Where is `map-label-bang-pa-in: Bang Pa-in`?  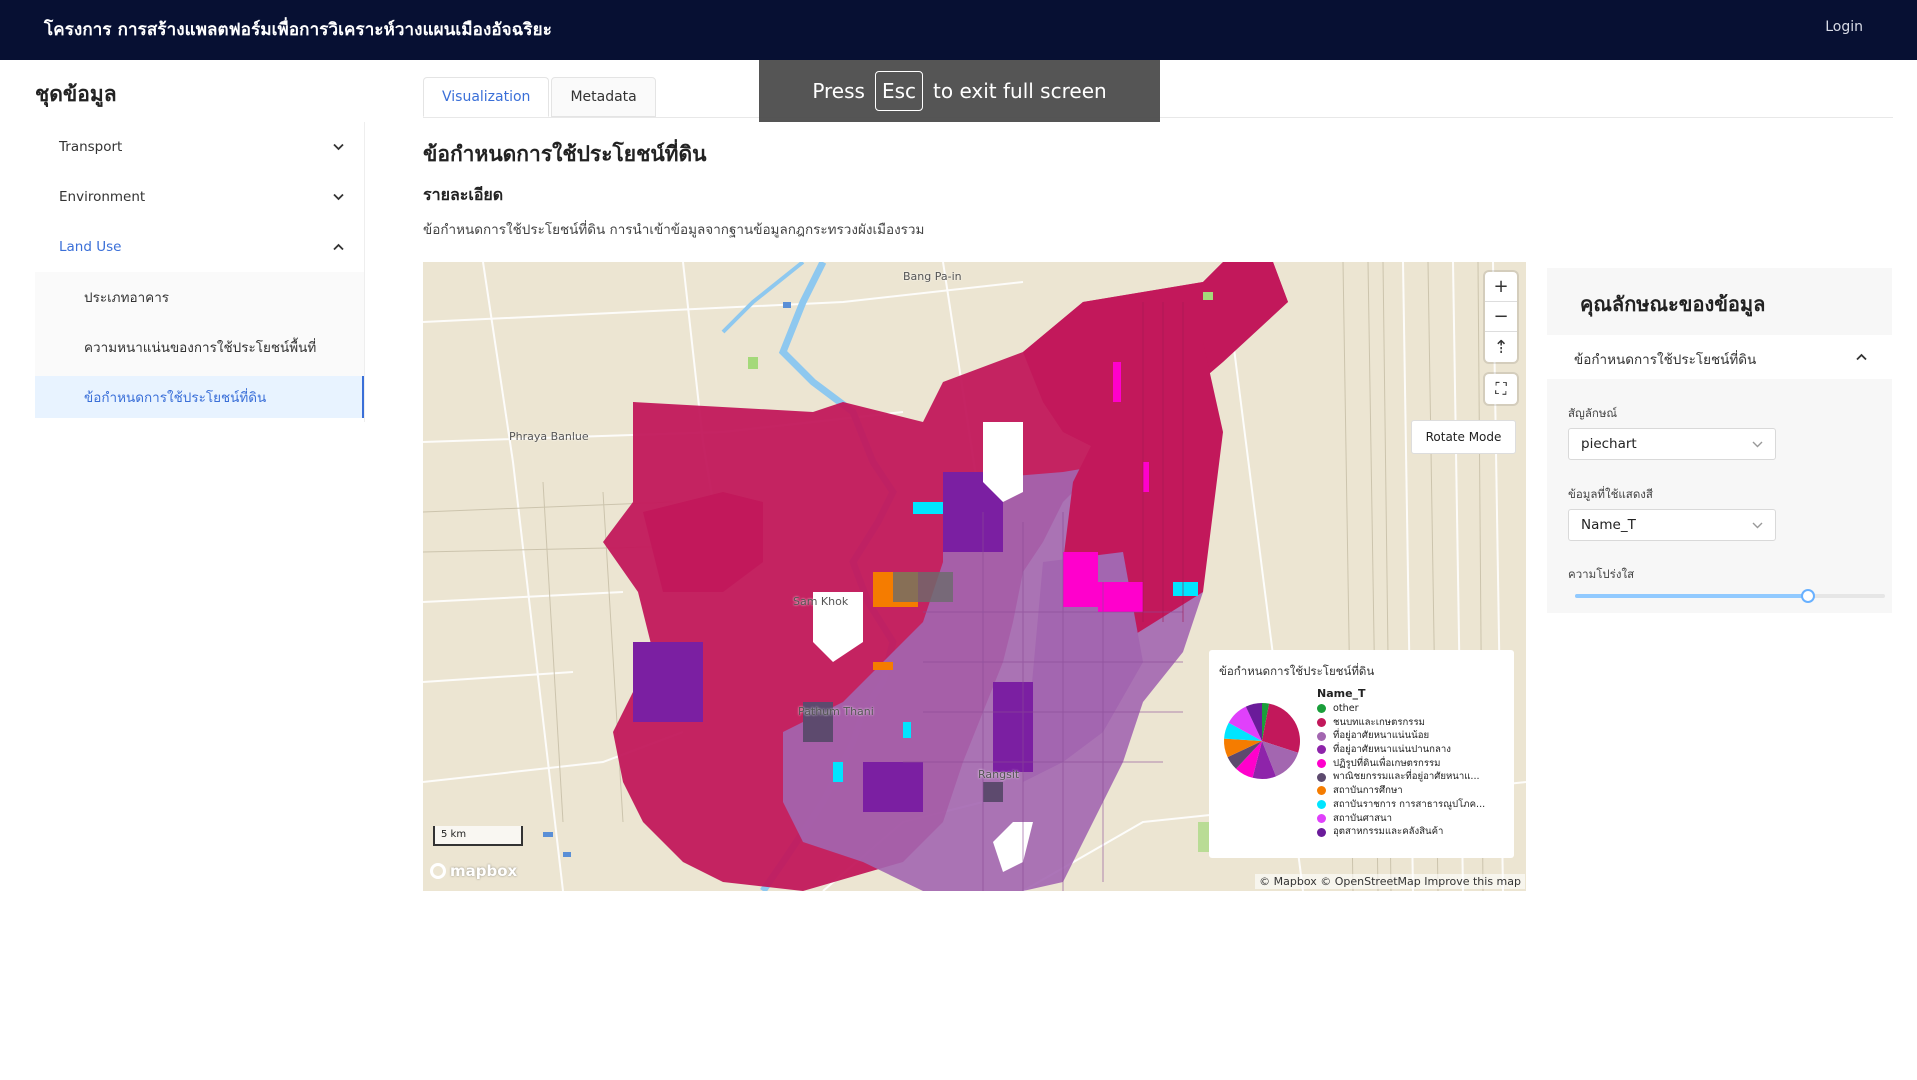 map-label-bang-pa-in: Bang Pa-in is located at coordinates (932, 276).